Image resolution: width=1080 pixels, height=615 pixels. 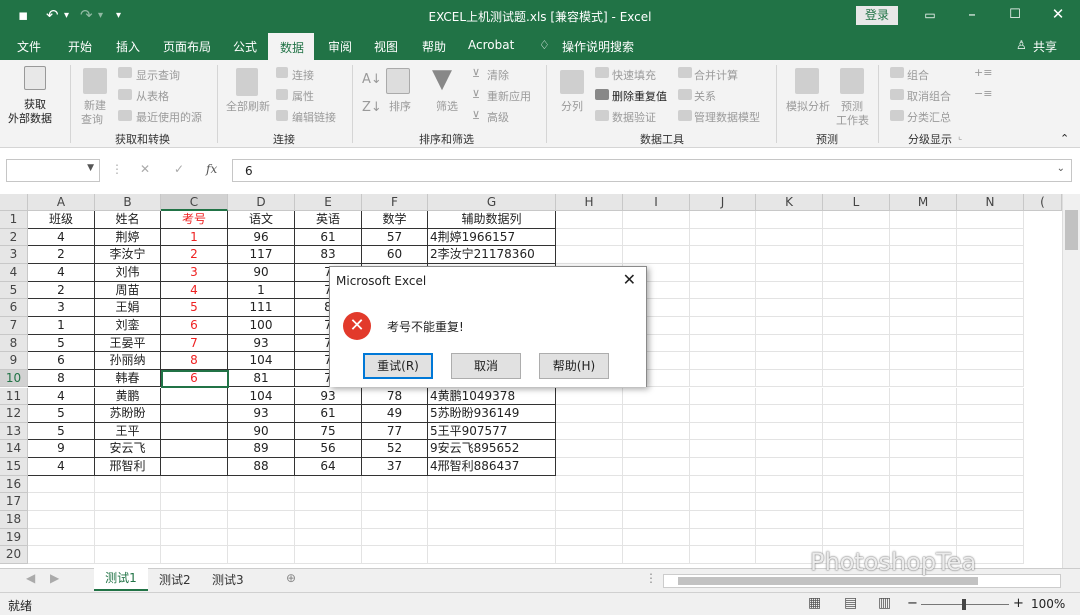 What do you see at coordinates (128, 431) in the screenshot?
I see `cell: 王平` at bounding box center [128, 431].